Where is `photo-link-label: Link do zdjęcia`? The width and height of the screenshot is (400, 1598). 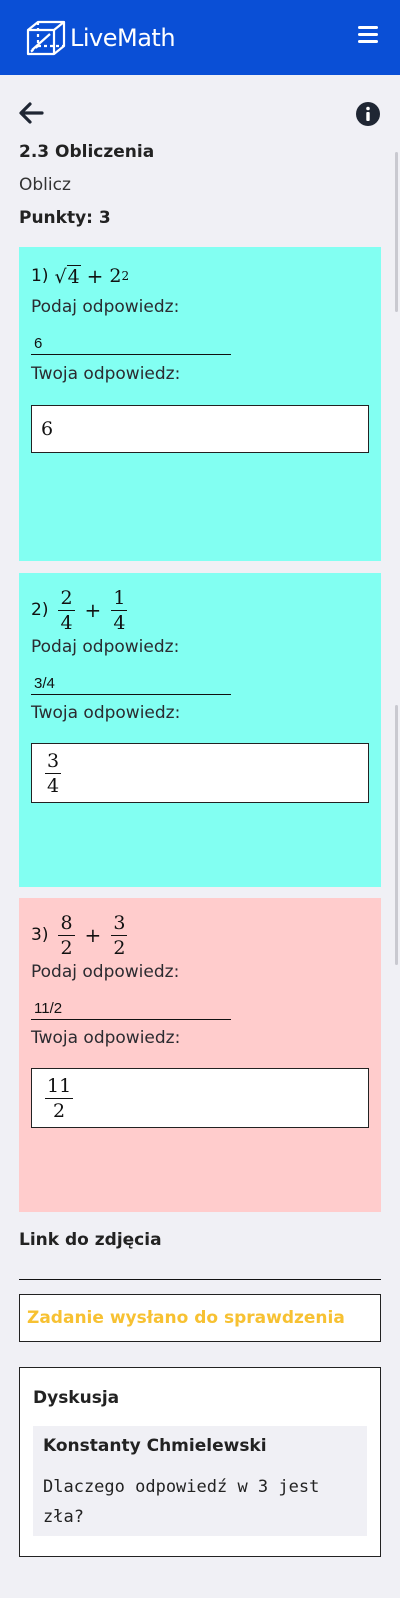 photo-link-label: Link do zdjęcia is located at coordinates (90, 1240).